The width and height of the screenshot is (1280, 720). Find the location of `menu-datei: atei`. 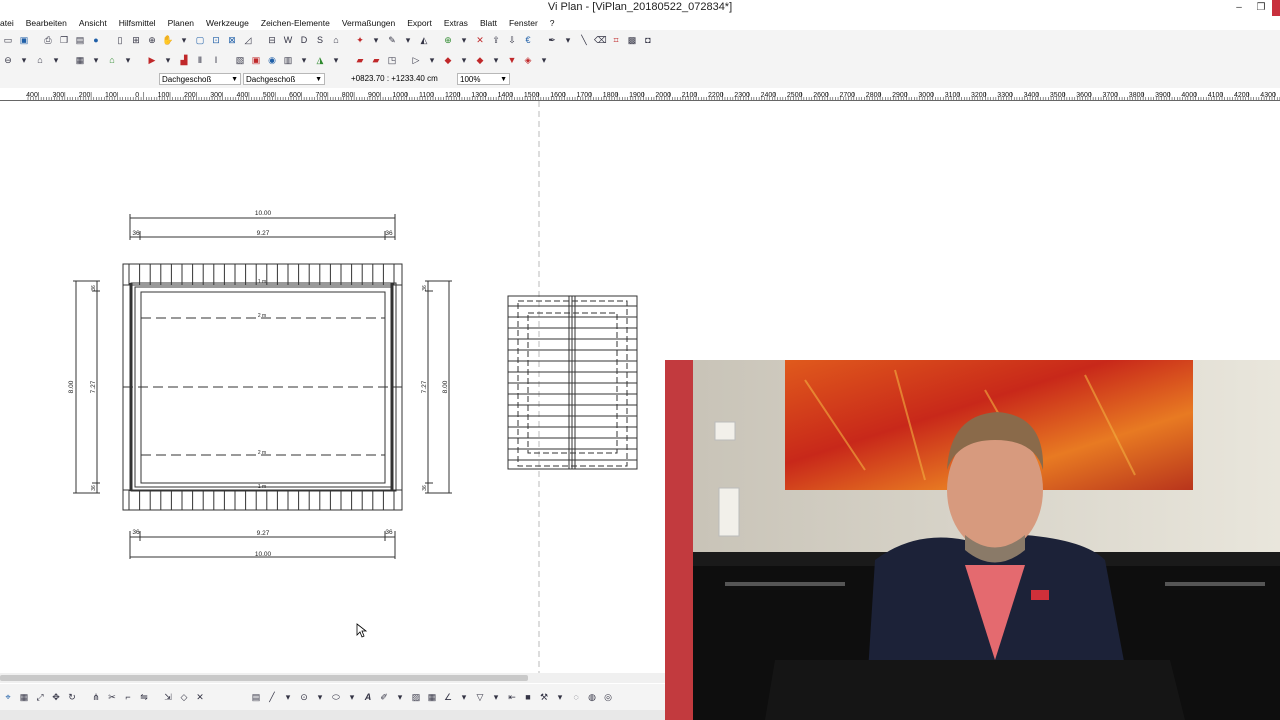

menu-datei: atei is located at coordinates (10, 23).